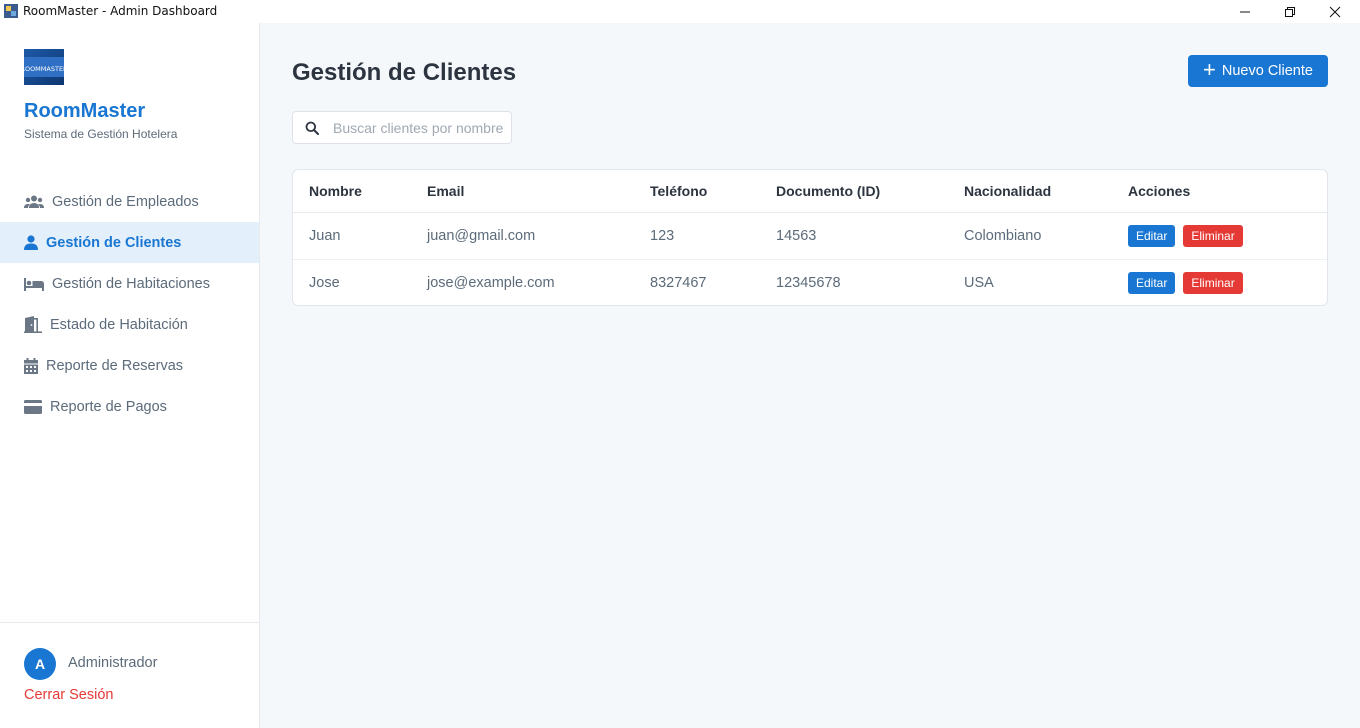 This screenshot has width=1360, height=728. I want to click on sidebar-item-pagos: Reporte de Pagos, so click(129, 406).